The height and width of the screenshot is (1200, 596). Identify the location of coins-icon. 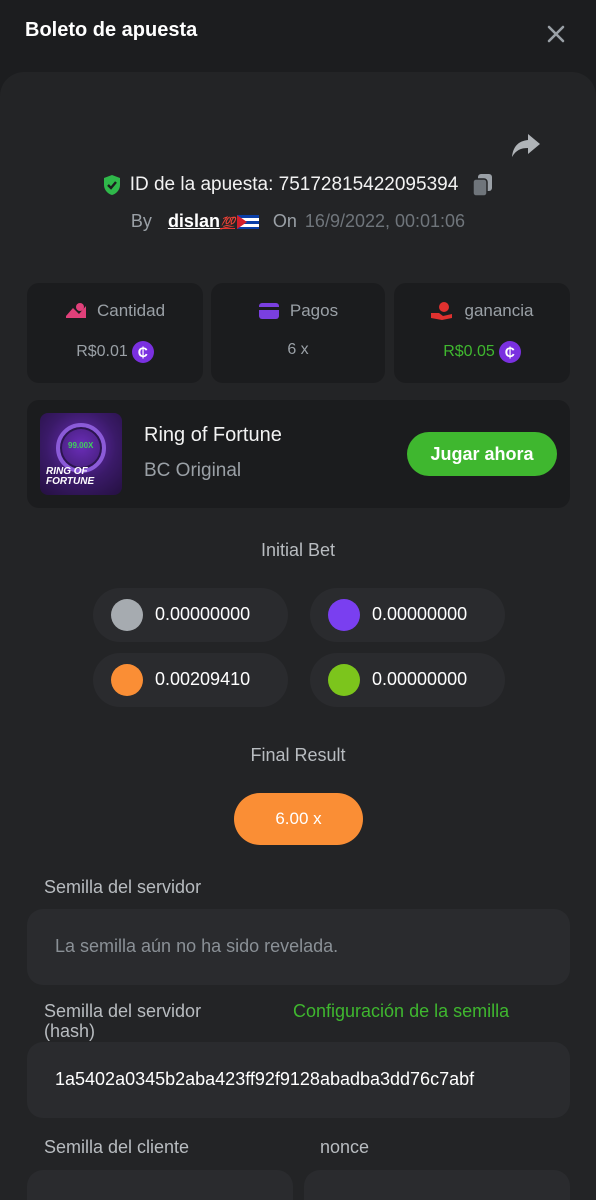
(76, 311).